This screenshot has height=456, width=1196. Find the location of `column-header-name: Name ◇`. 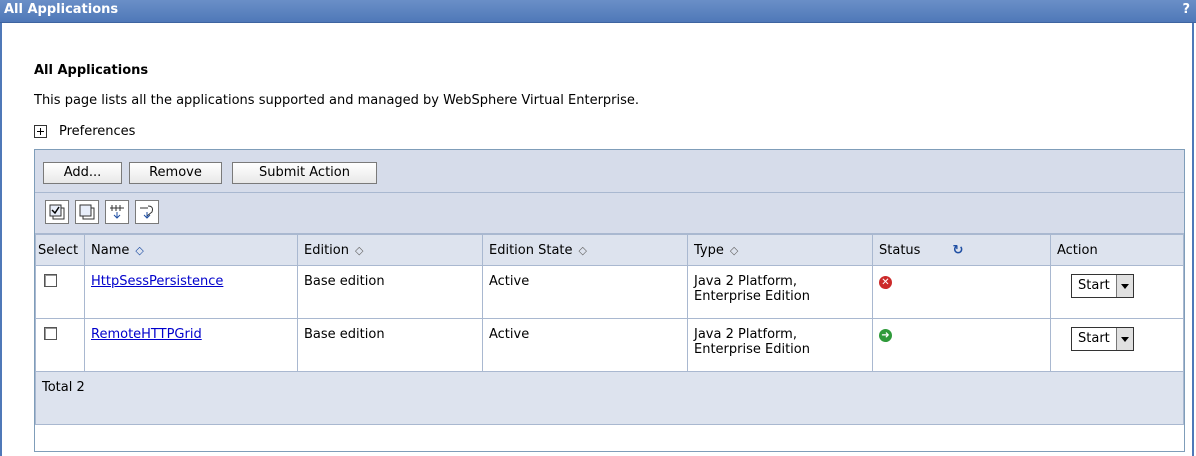

column-header-name: Name ◇ is located at coordinates (191, 250).